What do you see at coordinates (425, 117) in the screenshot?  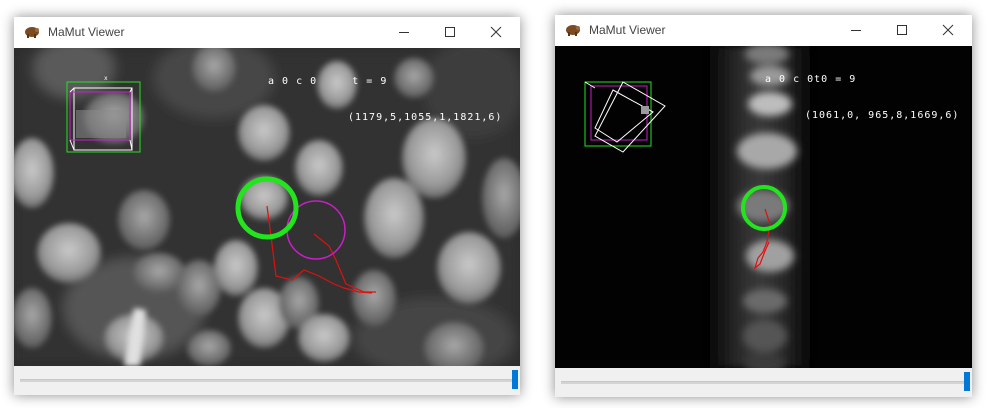 I see `cursor-coordinates: (1179,5,1055,1,1821,6)` at bounding box center [425, 117].